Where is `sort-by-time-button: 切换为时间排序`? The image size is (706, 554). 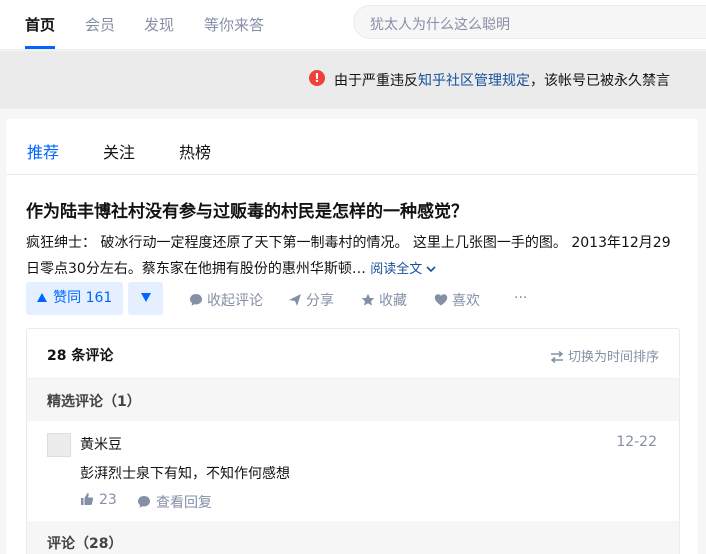 sort-by-time-button: 切换为时间排序 is located at coordinates (604, 355).